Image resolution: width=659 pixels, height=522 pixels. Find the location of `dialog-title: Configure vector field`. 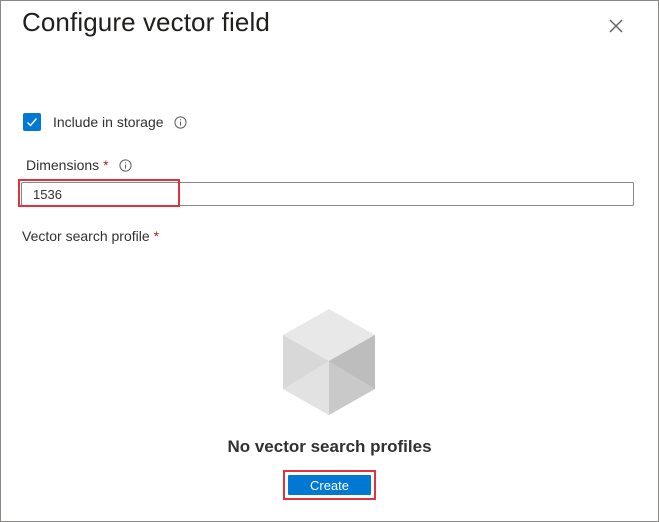

dialog-title: Configure vector field is located at coordinates (146, 22).